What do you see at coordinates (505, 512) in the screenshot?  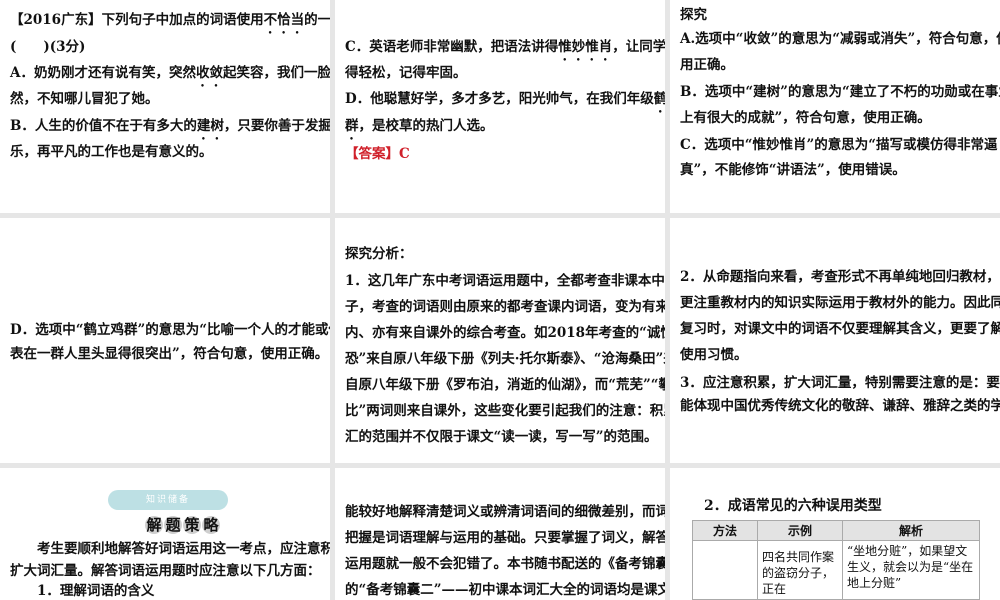 I see `text-line: 能较好地解释清楚词义或辨清词语间的细微差别，而词义的` at bounding box center [505, 512].